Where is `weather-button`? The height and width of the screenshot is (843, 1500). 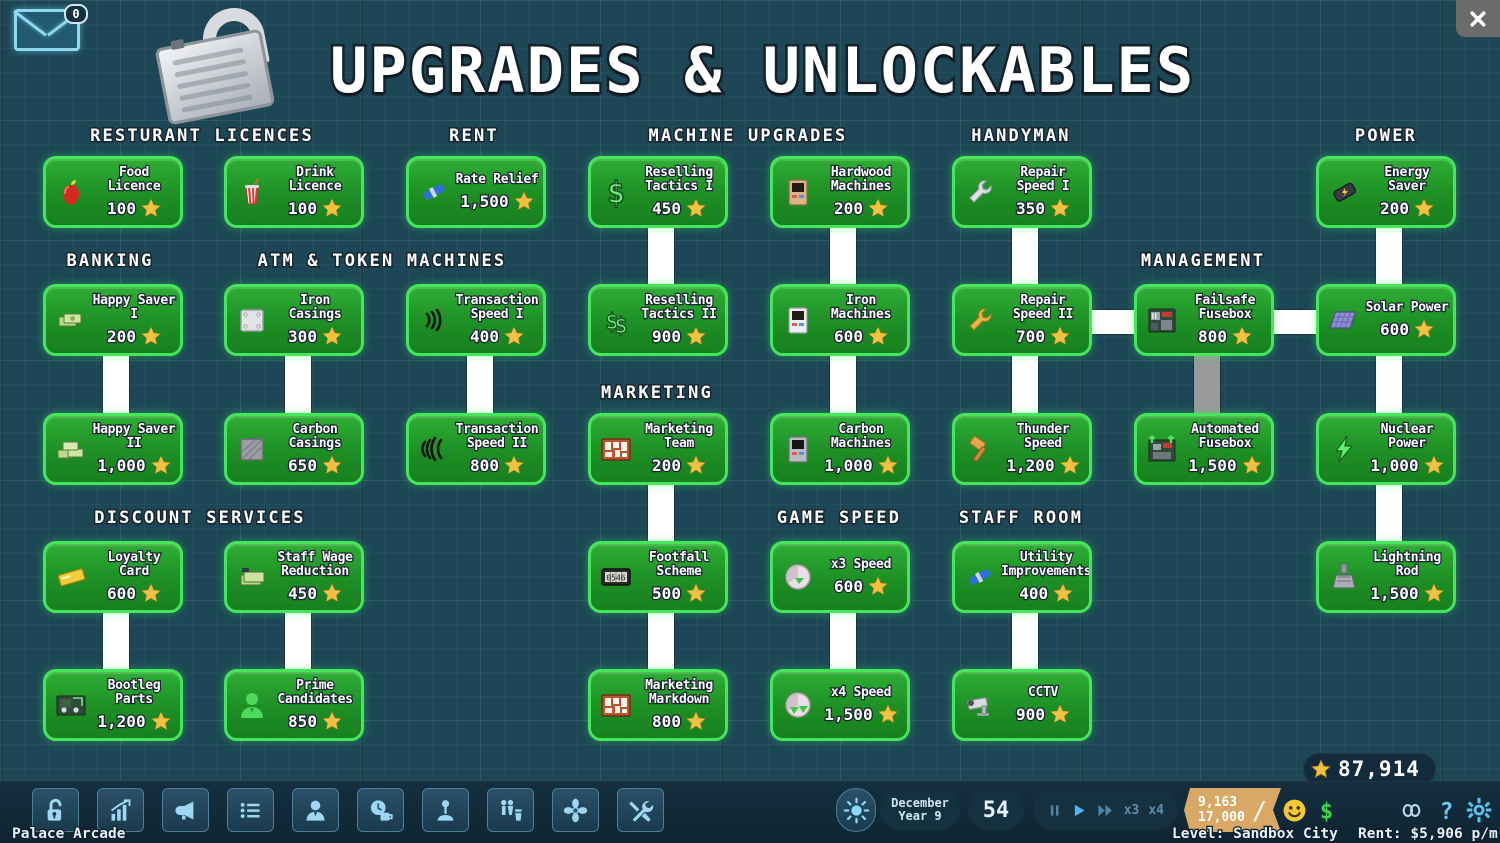
weather-button is located at coordinates (856, 810).